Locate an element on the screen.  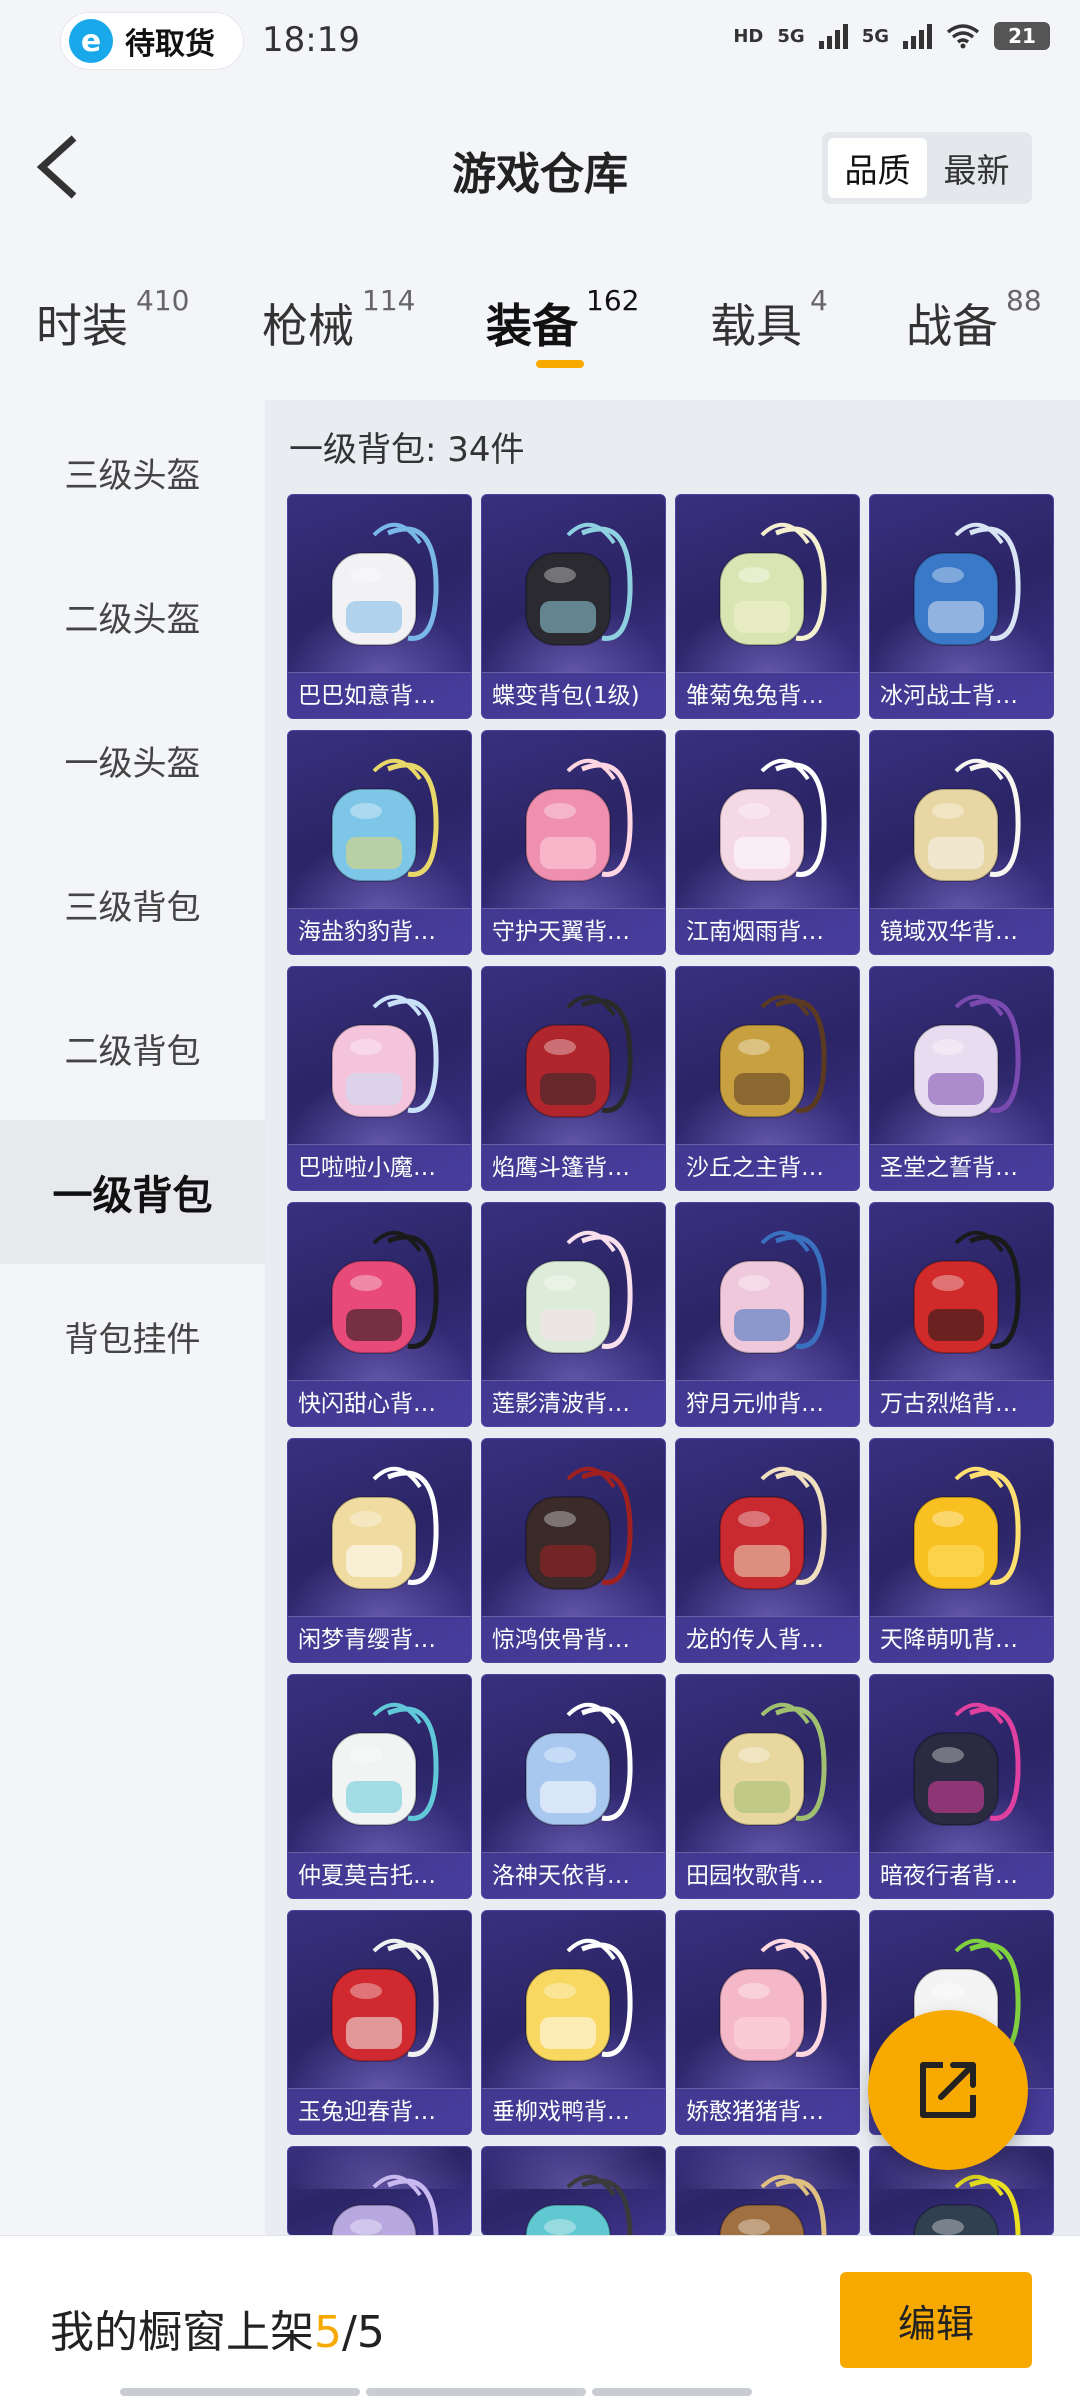
tab-firearms: 枪械 114 is located at coordinates (338, 320).